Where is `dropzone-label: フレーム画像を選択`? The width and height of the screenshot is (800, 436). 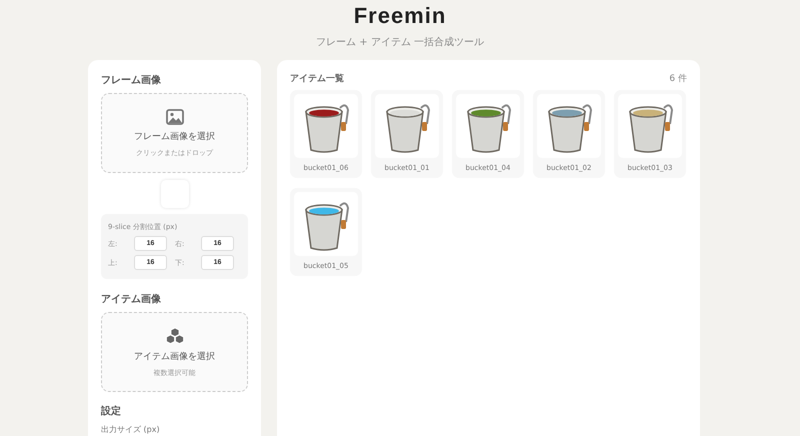
dropzone-label: フレーム画像を選択 is located at coordinates (174, 136).